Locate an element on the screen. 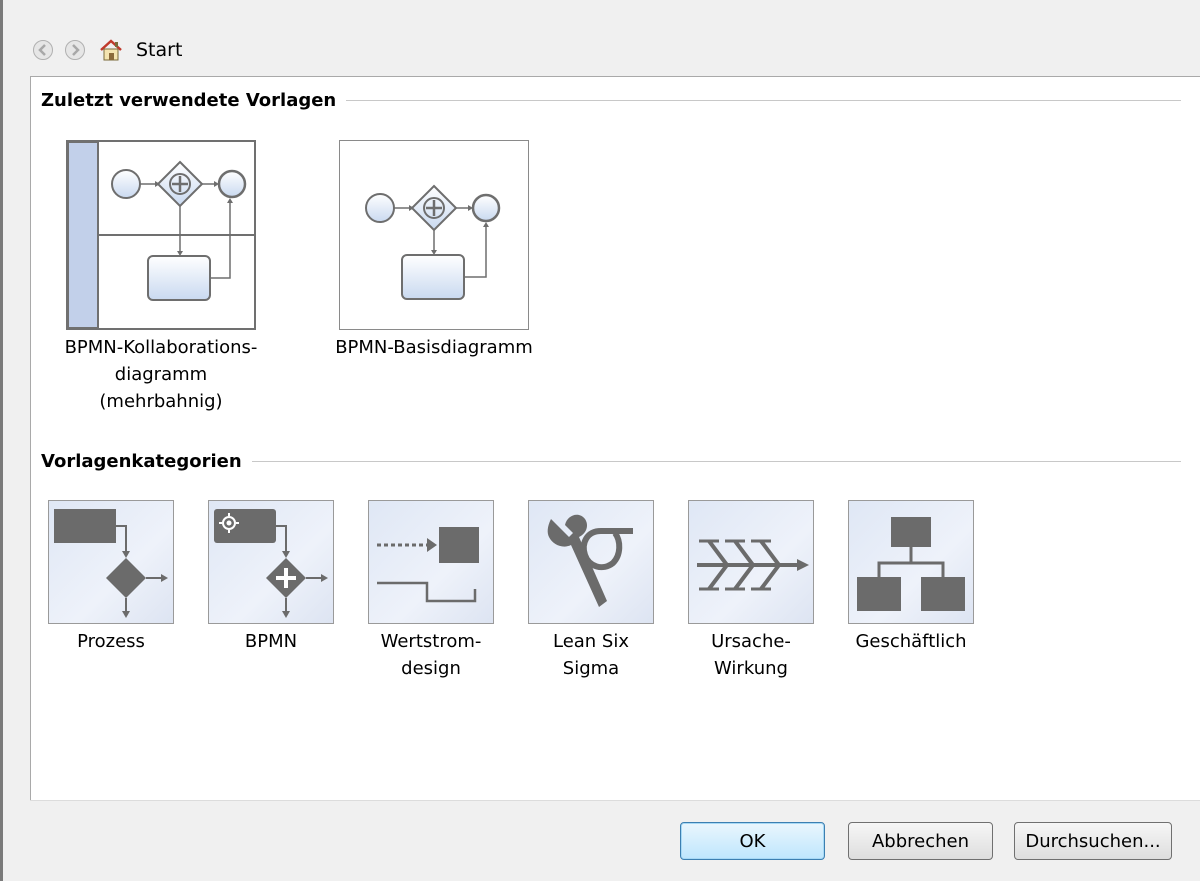 The height and width of the screenshot is (881, 1200). label-line: Geschäftlich is located at coordinates (911, 641).